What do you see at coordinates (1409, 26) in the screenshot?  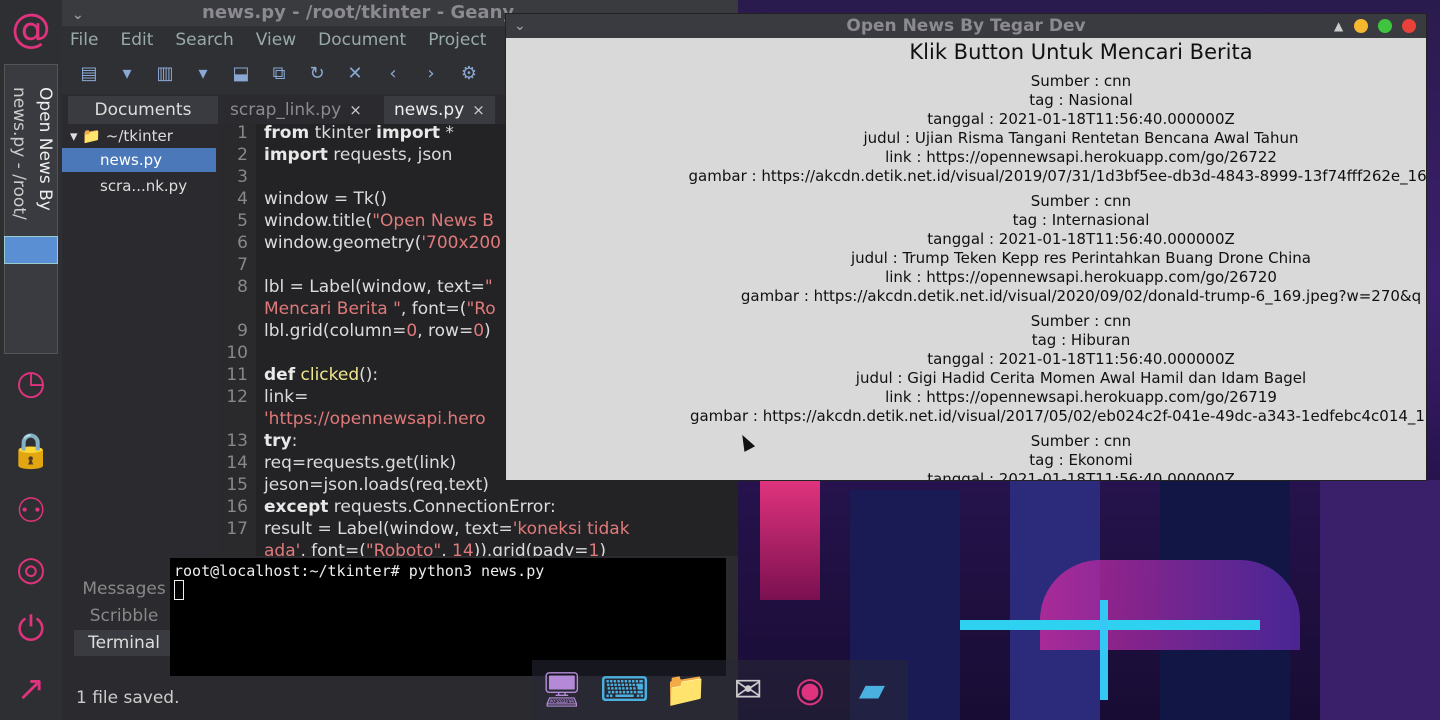 I see `close-icon` at bounding box center [1409, 26].